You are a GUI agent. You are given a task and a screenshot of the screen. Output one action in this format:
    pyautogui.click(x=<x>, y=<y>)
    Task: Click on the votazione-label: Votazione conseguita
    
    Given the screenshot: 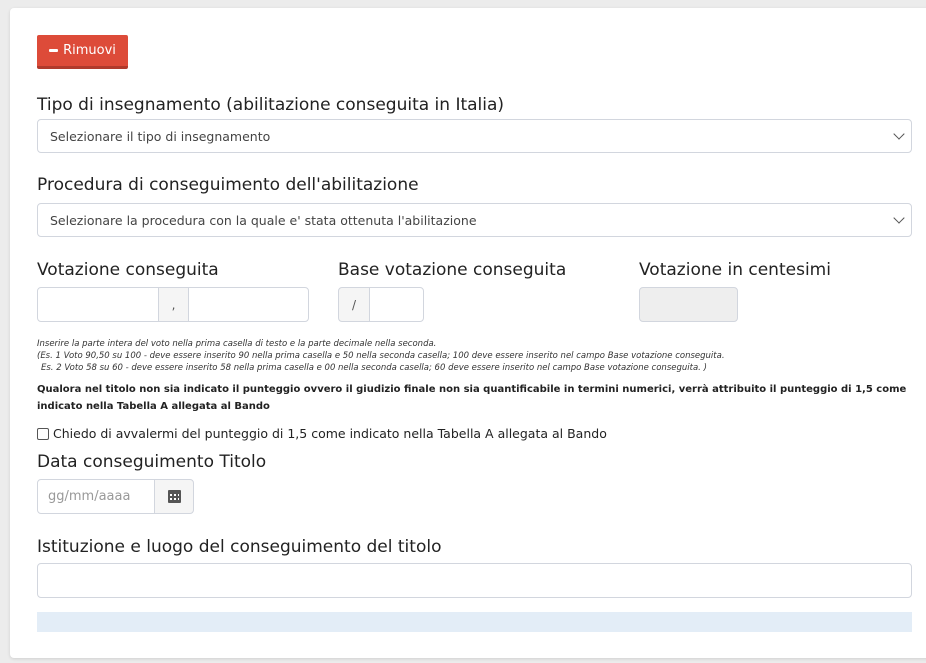 What is the action you would take?
    pyautogui.click(x=128, y=270)
    